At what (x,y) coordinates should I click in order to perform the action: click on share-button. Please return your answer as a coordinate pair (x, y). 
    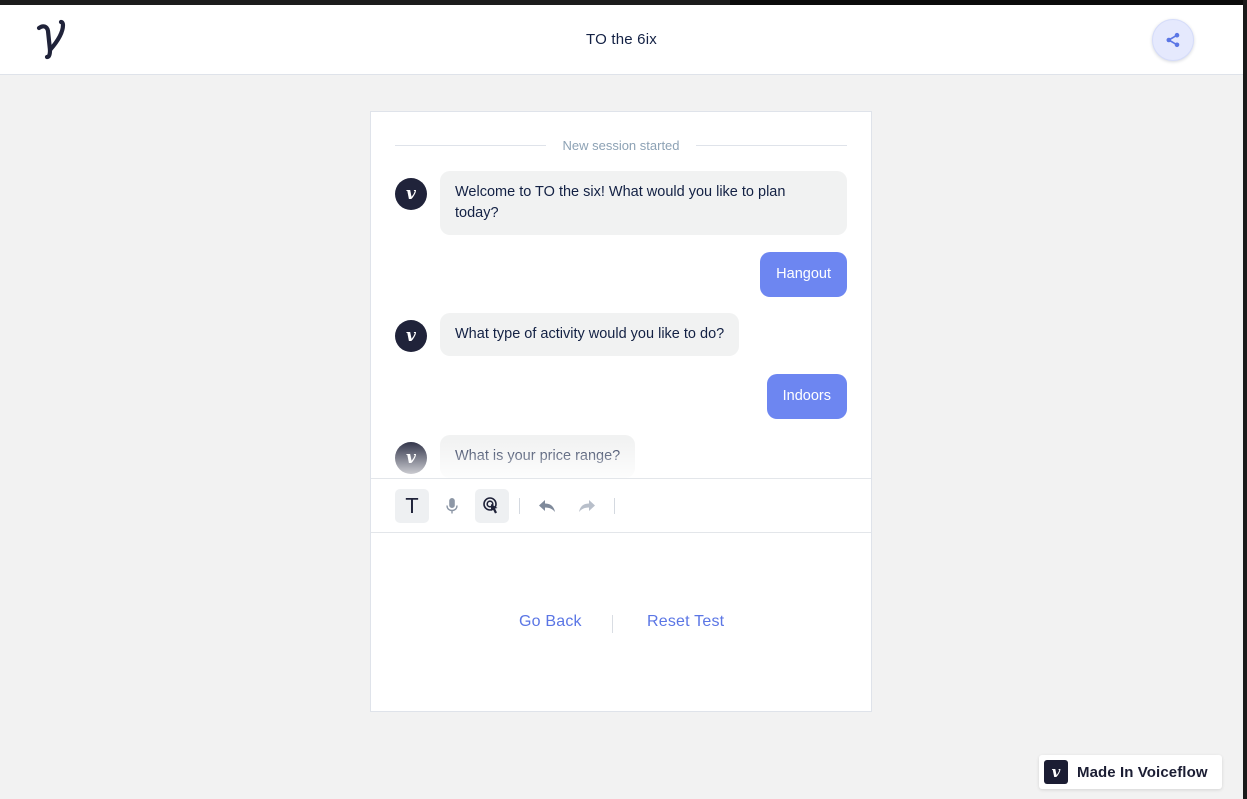
    Looking at the image, I should click on (1173, 40).